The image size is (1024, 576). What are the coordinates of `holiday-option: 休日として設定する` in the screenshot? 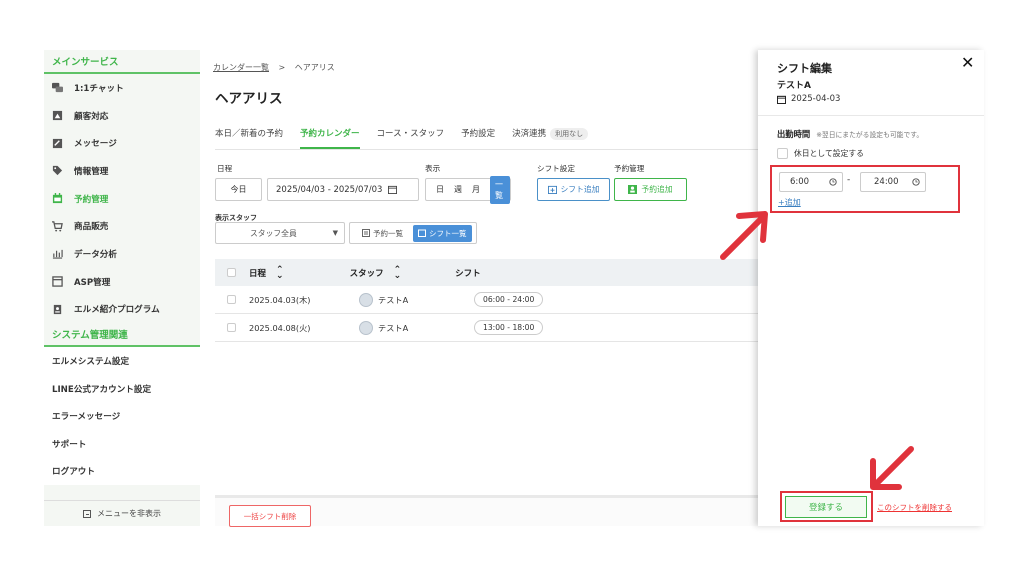 It's located at (820, 153).